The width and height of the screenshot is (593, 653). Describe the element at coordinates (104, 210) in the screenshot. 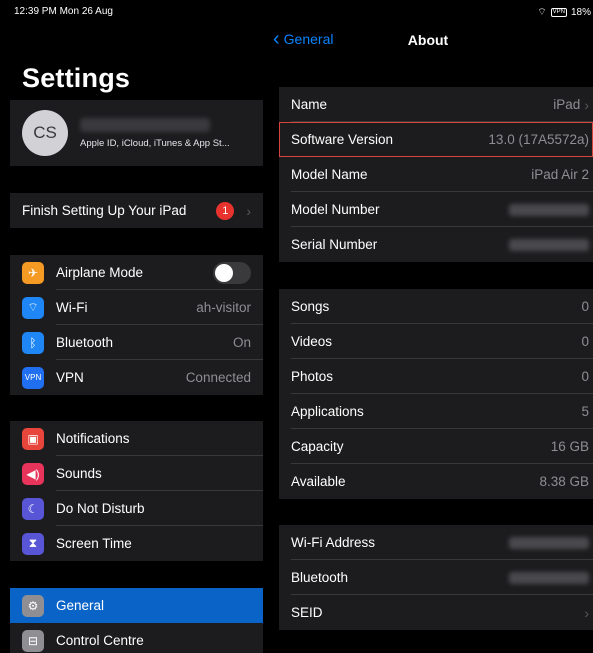

I see `finish-setup-label: Finish Setting Up Your iPad` at that location.